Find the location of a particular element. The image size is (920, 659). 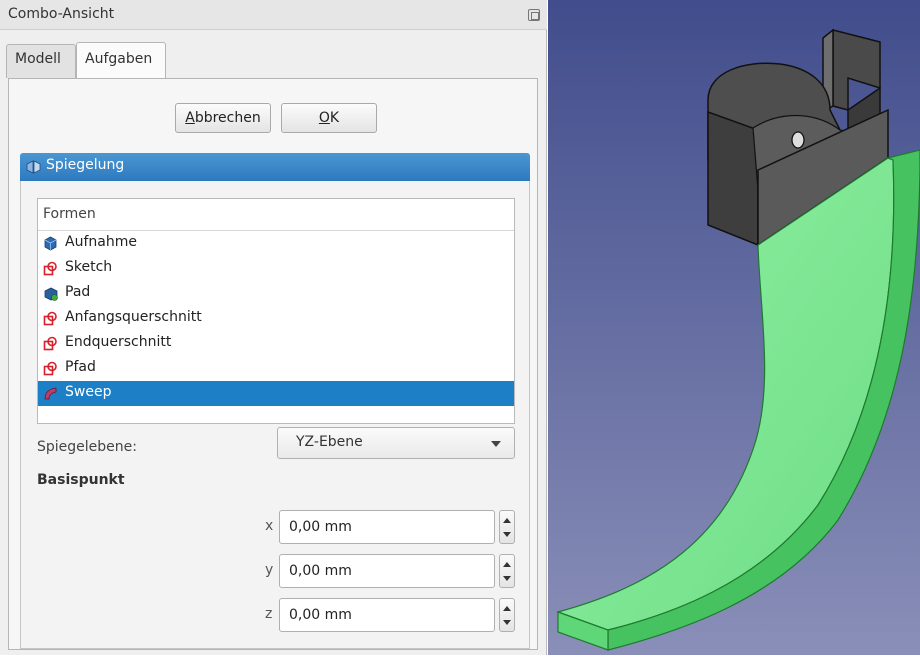

float-window-icon is located at coordinates (534, 15).